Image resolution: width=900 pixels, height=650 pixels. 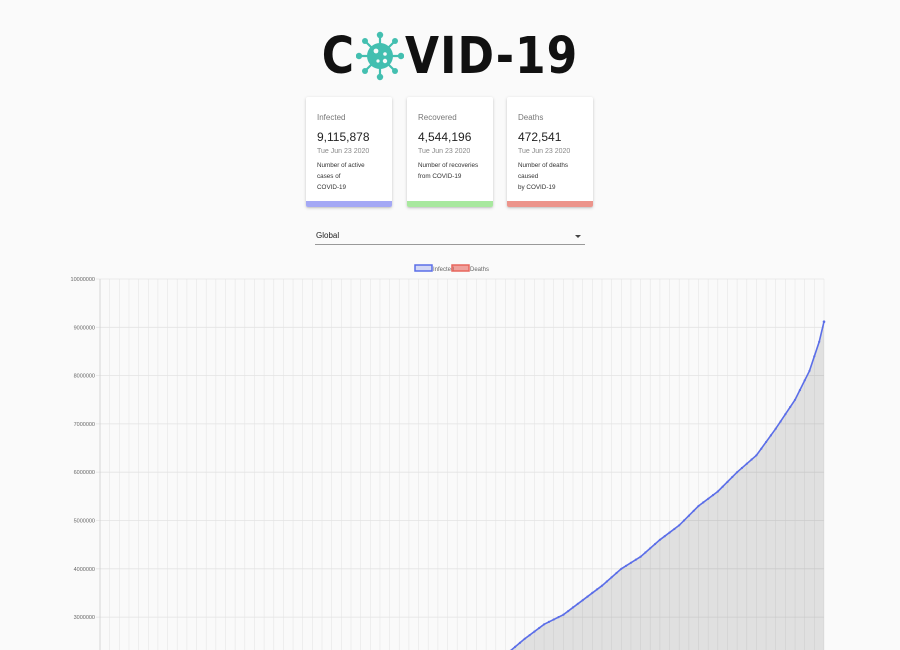 What do you see at coordinates (578, 236) in the screenshot?
I see `caret-down-icon` at bounding box center [578, 236].